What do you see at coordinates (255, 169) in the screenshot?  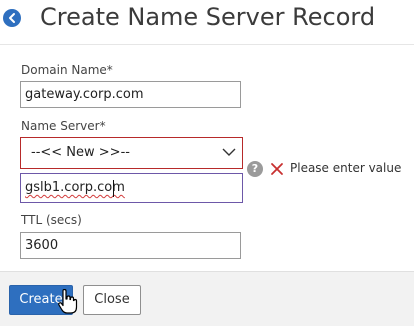 I see `question-icon: ?` at bounding box center [255, 169].